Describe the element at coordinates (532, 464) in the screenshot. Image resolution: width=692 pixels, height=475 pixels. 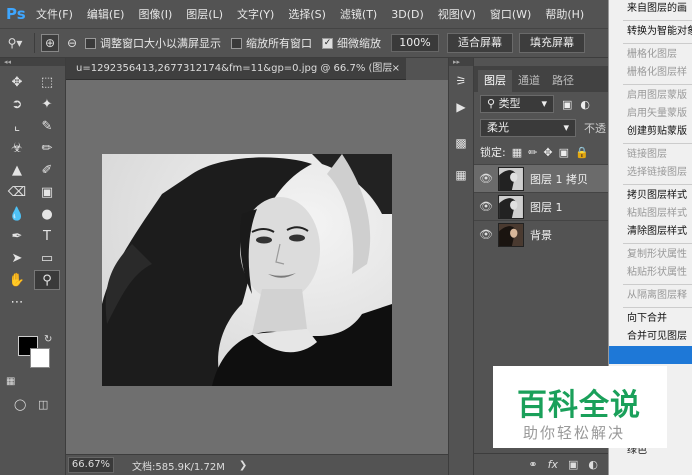
I see `link-layers-icon: ⚭` at that location.